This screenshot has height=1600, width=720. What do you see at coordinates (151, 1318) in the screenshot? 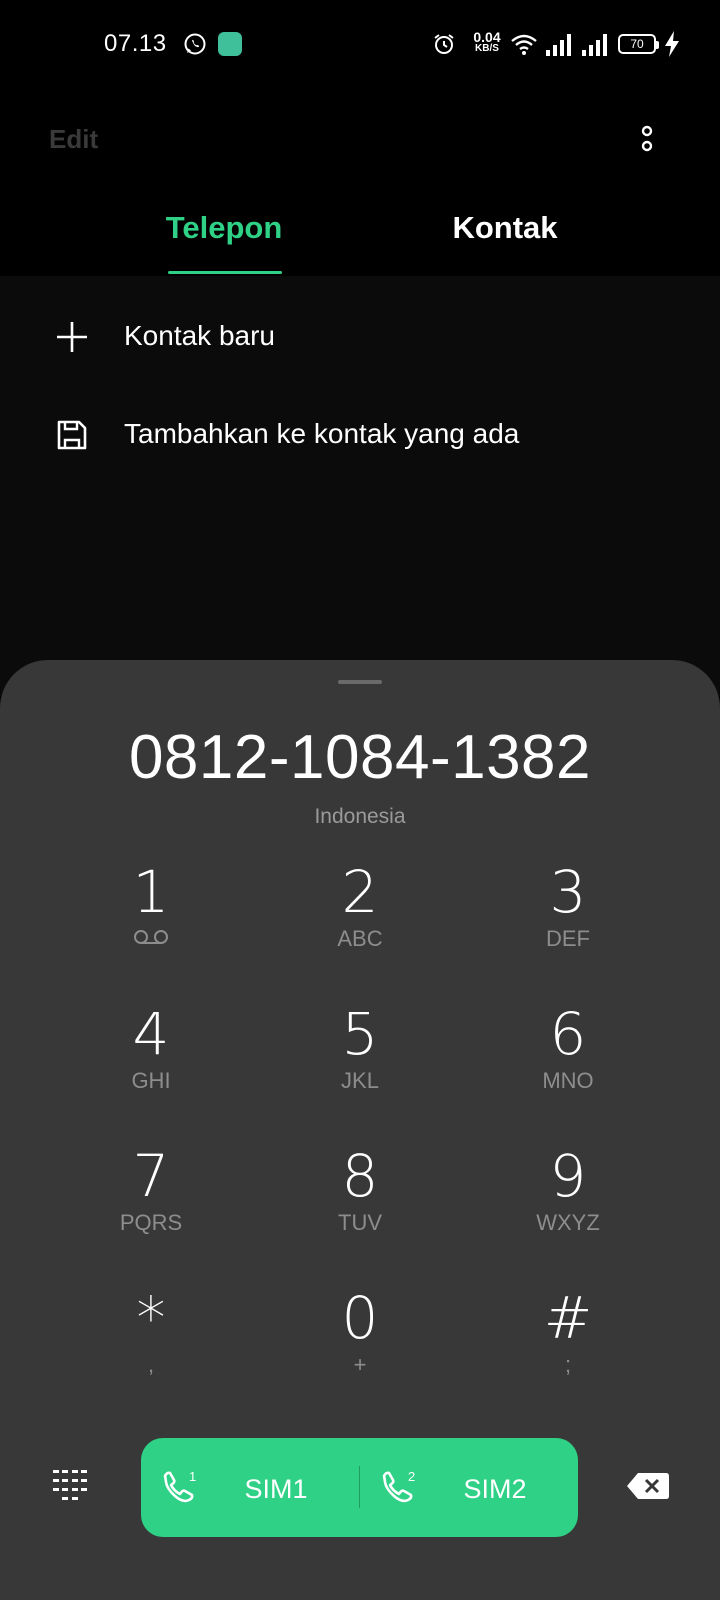
I see `key-digit: *` at bounding box center [151, 1318].